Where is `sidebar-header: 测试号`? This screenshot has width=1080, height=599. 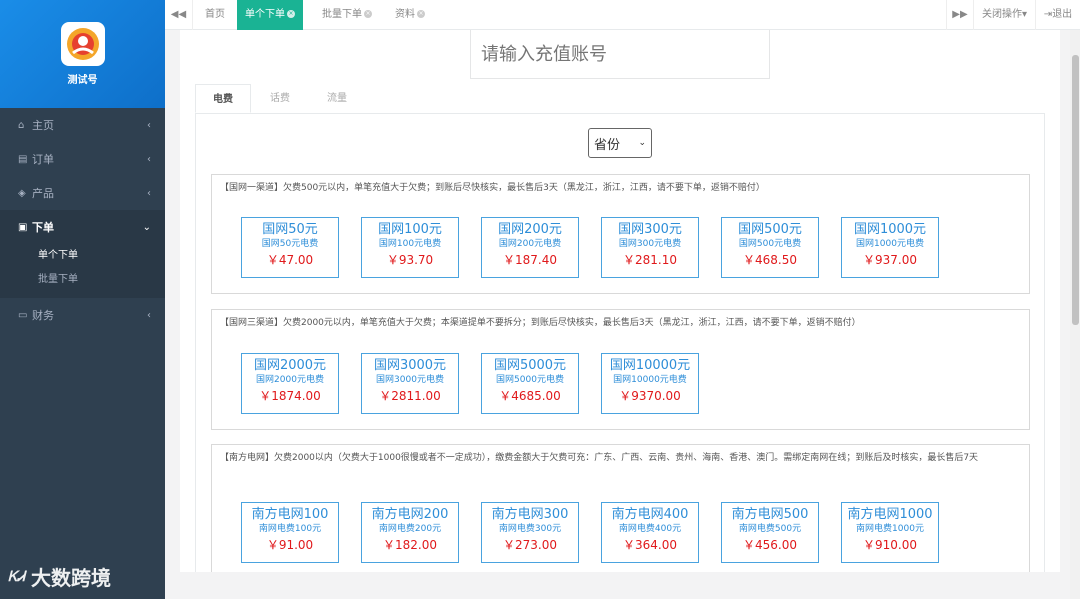 sidebar-header: 测试号 is located at coordinates (82, 54).